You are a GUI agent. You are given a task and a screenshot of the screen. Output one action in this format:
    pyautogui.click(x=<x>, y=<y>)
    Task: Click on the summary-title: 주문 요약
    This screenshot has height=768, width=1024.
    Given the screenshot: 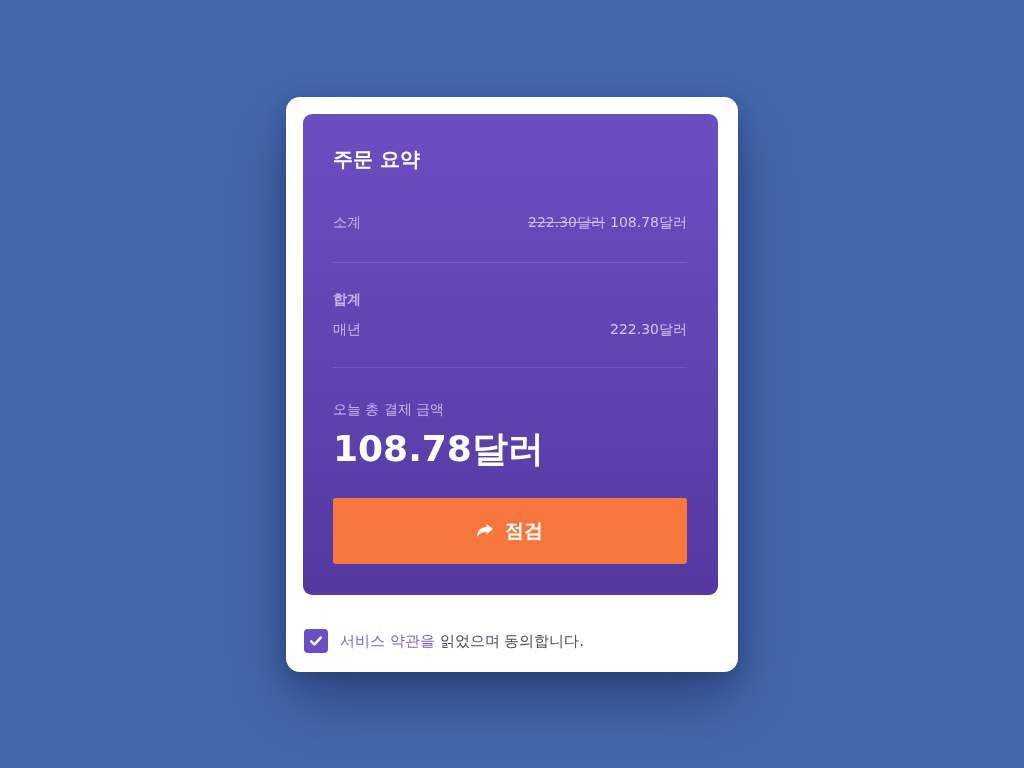 What is the action you would take?
    pyautogui.click(x=377, y=158)
    